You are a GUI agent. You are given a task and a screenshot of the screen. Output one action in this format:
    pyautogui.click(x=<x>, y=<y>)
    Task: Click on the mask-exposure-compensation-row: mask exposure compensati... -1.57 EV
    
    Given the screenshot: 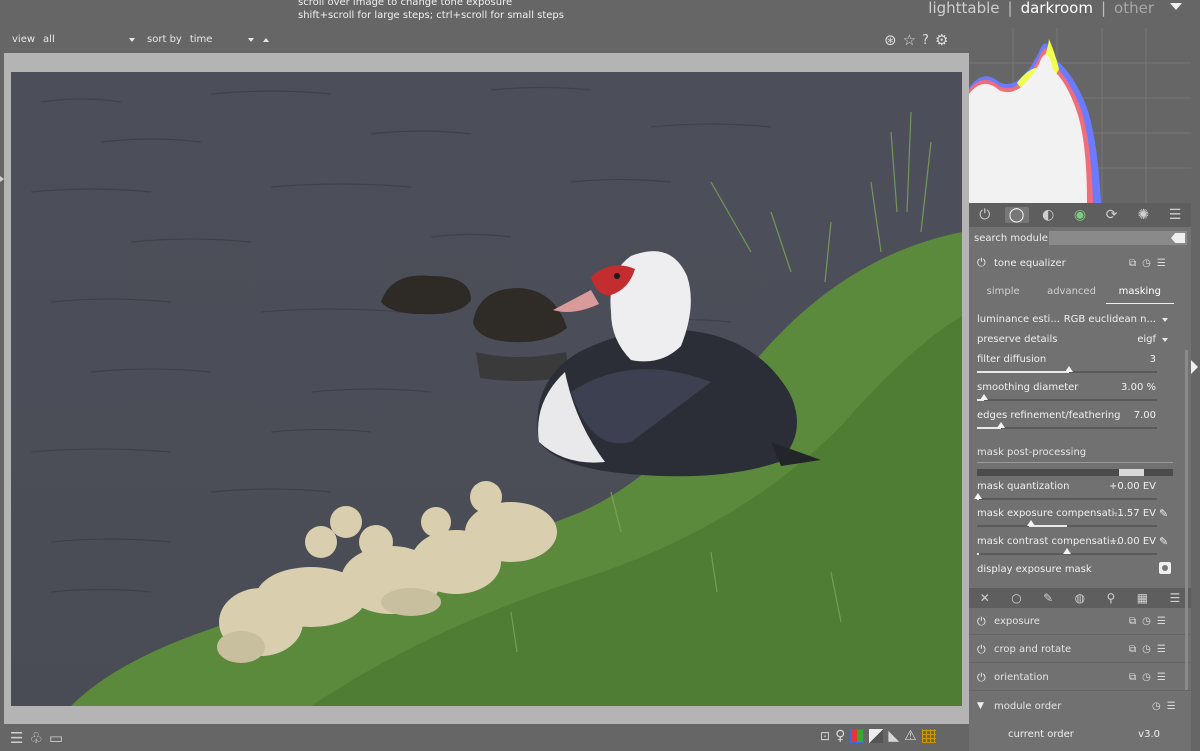 What is the action you would take?
    pyautogui.click(x=1074, y=513)
    